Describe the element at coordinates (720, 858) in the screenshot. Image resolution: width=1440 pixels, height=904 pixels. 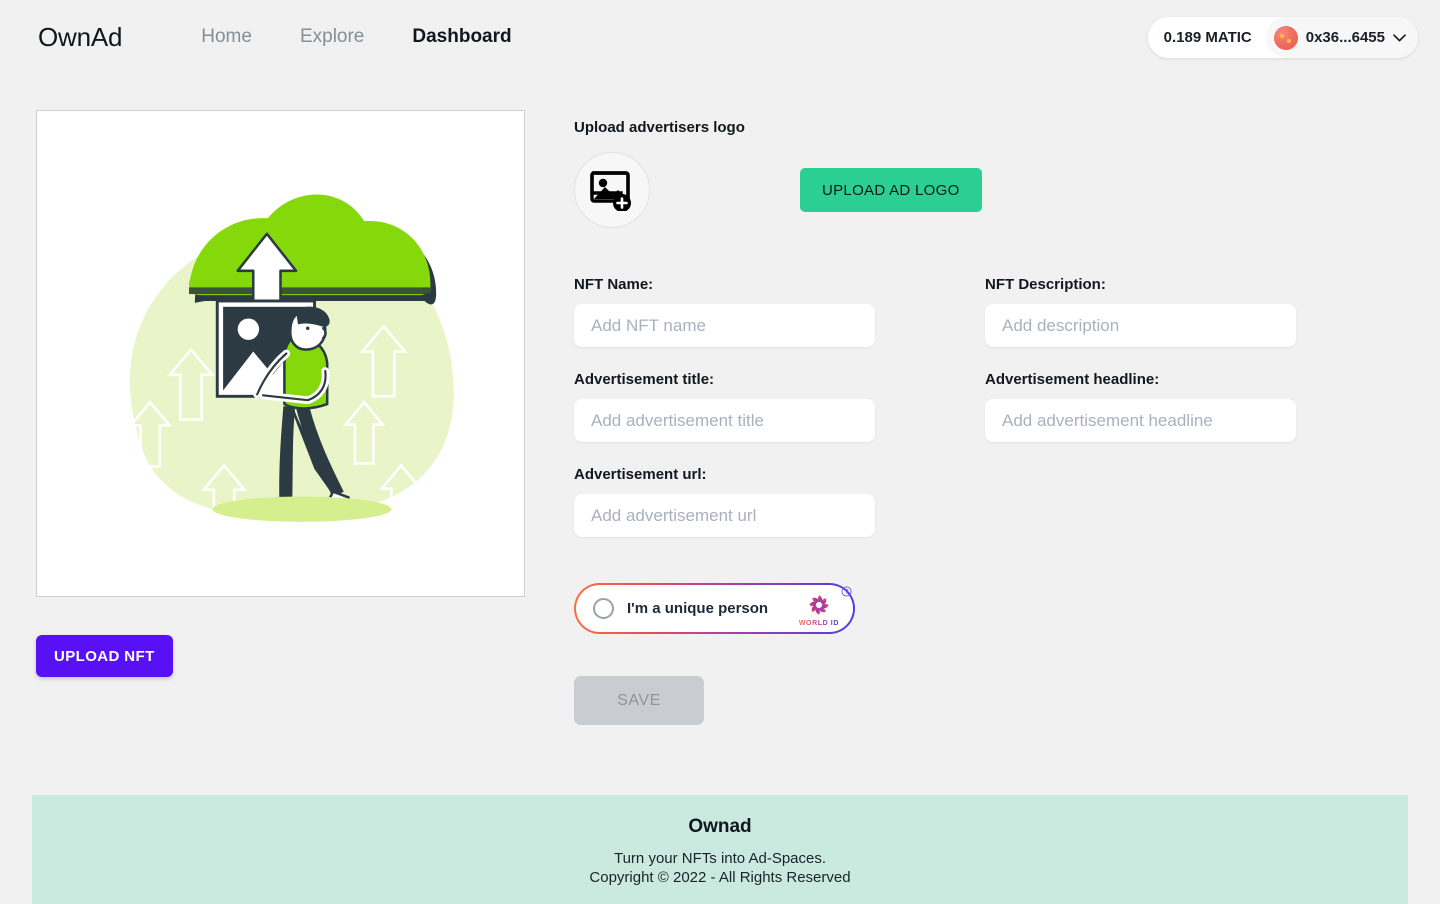
I see `footer-tagline: Turn your NFTs into Ad-Spaces.` at that location.